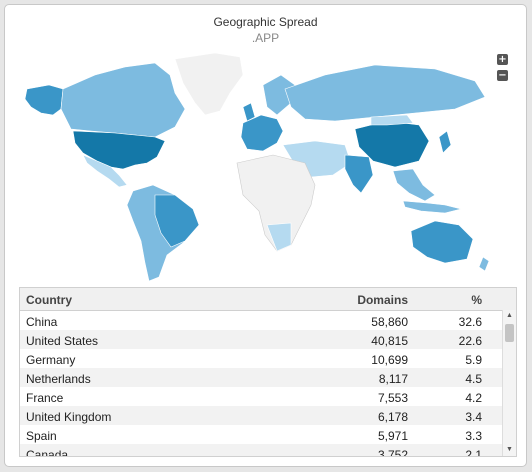 This screenshot has width=532, height=472. Describe the element at coordinates (484, 264) in the screenshot. I see `region-new-zealand` at that location.